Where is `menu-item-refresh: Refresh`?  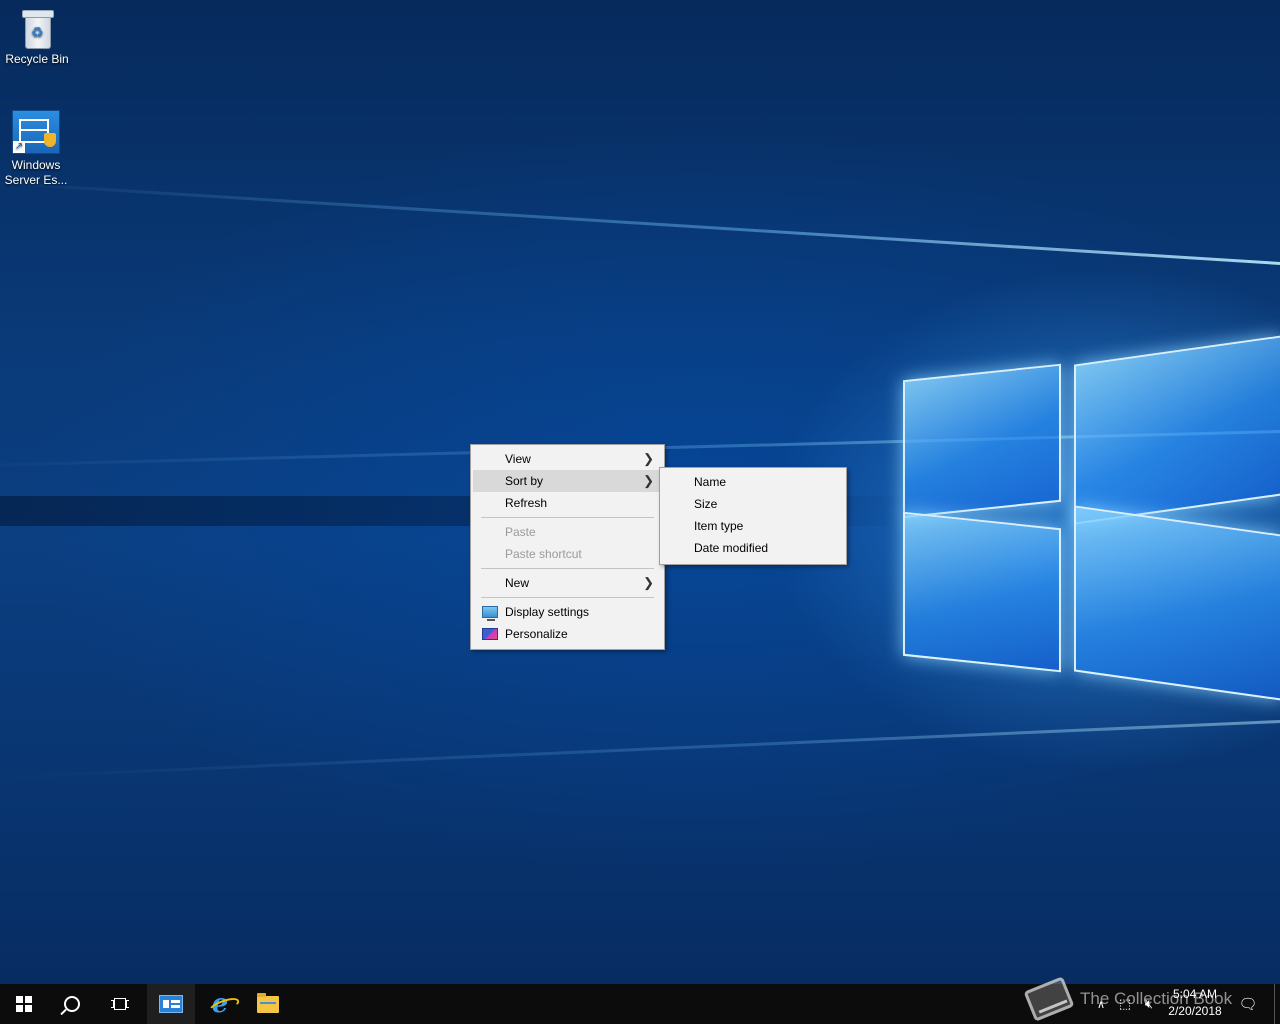
menu-item-refresh: Refresh is located at coordinates (567, 503).